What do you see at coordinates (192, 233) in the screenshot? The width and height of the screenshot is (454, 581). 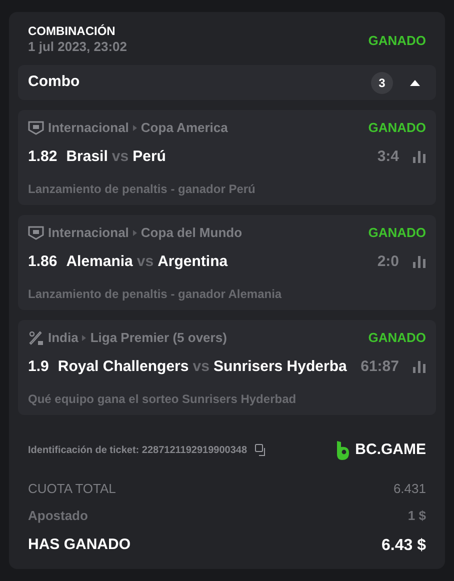 I see `league-label: Copa del Mundo` at bounding box center [192, 233].